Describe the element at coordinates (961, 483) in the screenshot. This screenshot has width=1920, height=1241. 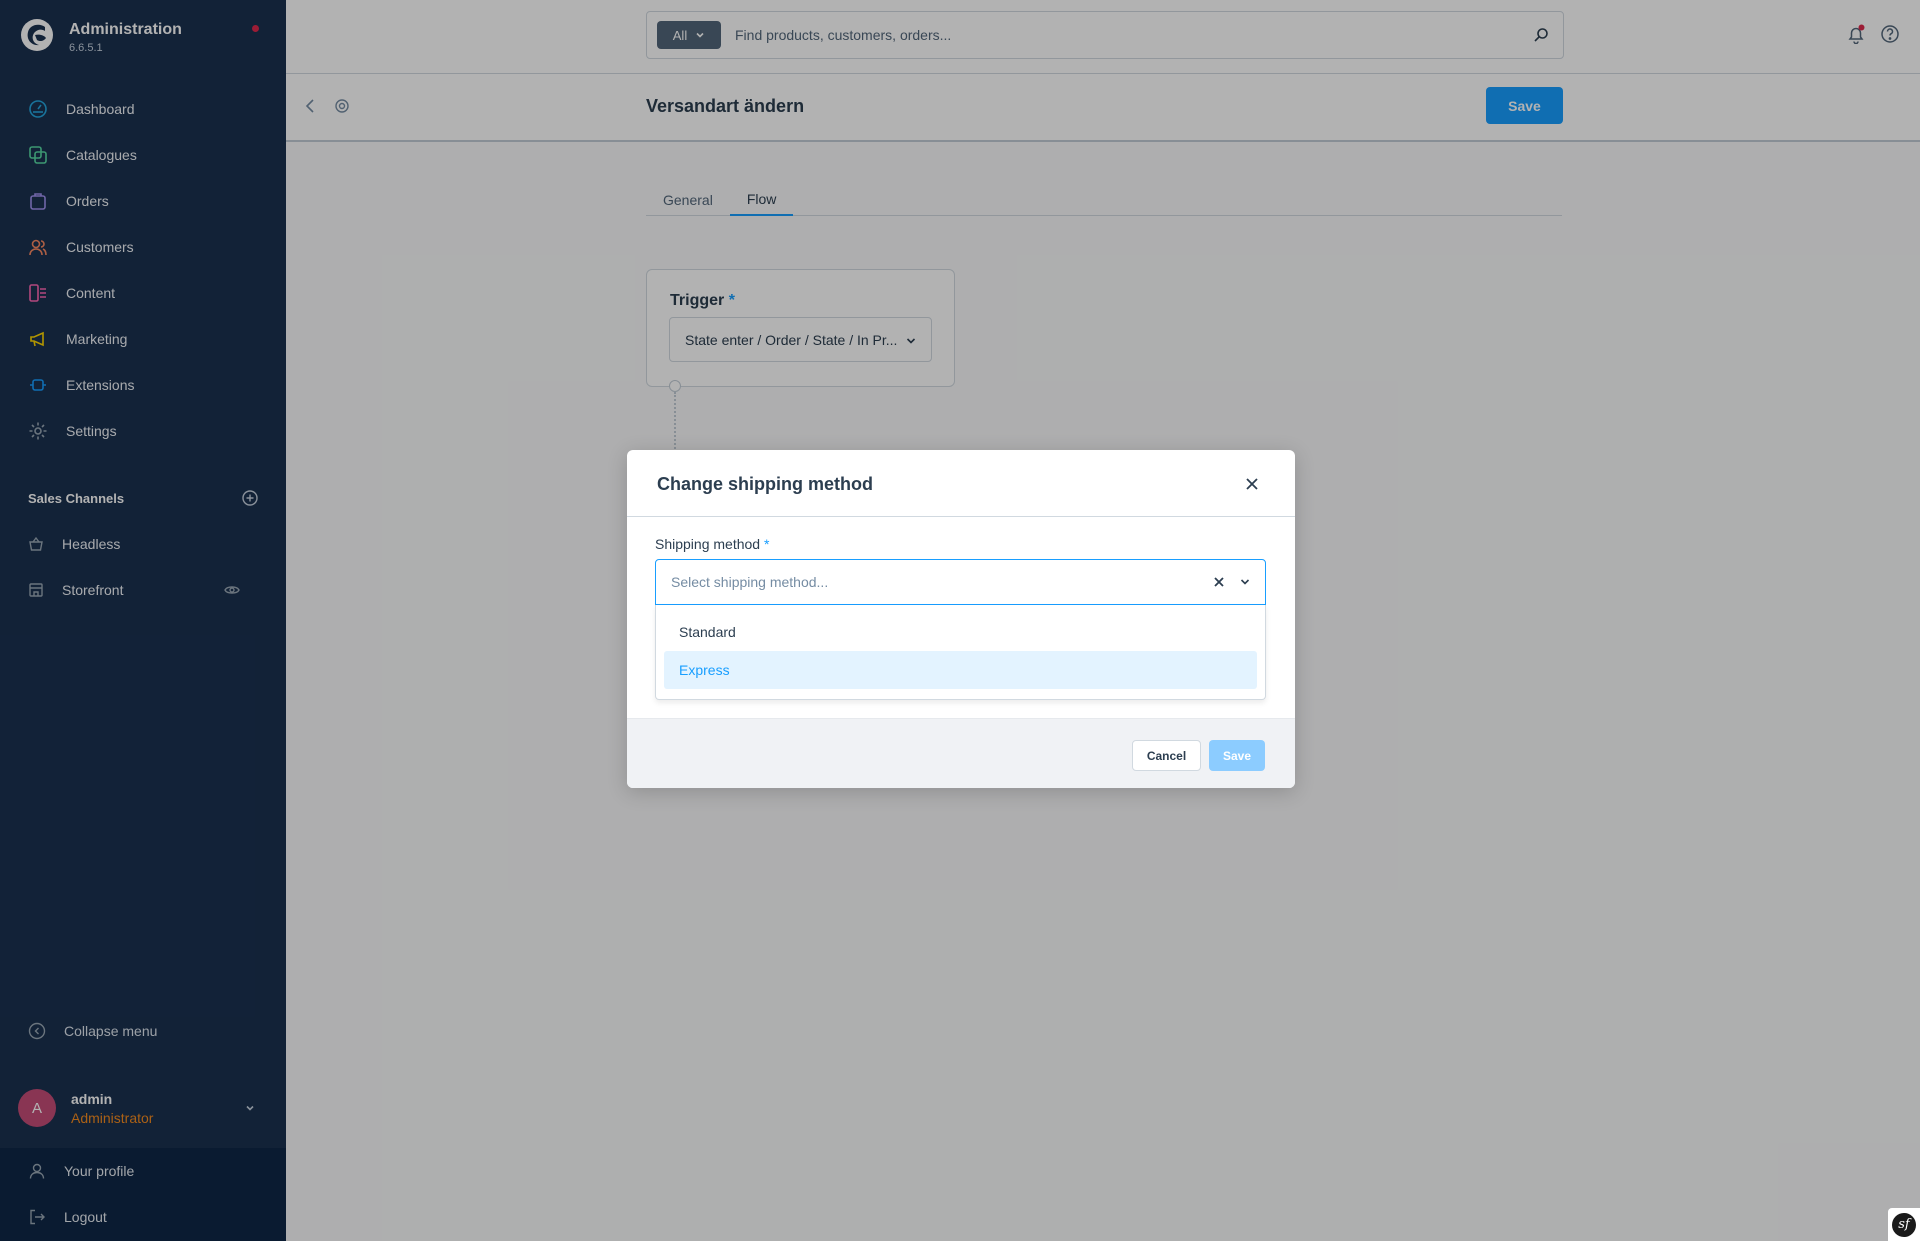
I see `modal-header: Change shipping method` at that location.